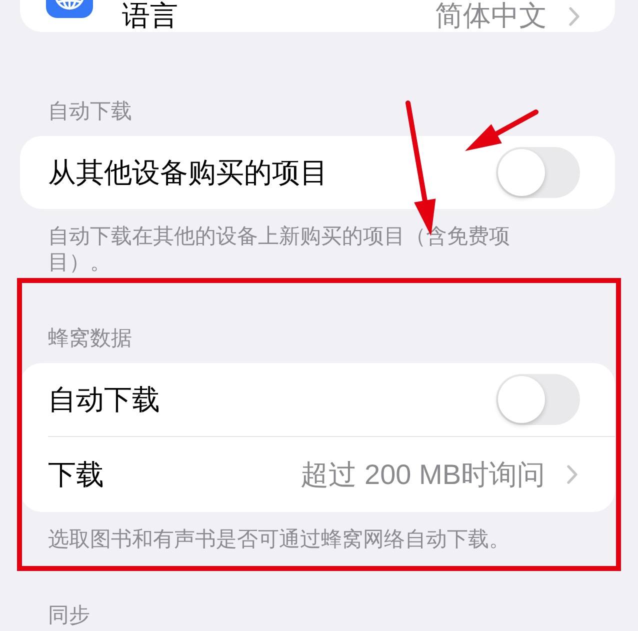 The width and height of the screenshot is (638, 631). Describe the element at coordinates (76, 474) in the screenshot. I see `setting-label: 下载` at that location.